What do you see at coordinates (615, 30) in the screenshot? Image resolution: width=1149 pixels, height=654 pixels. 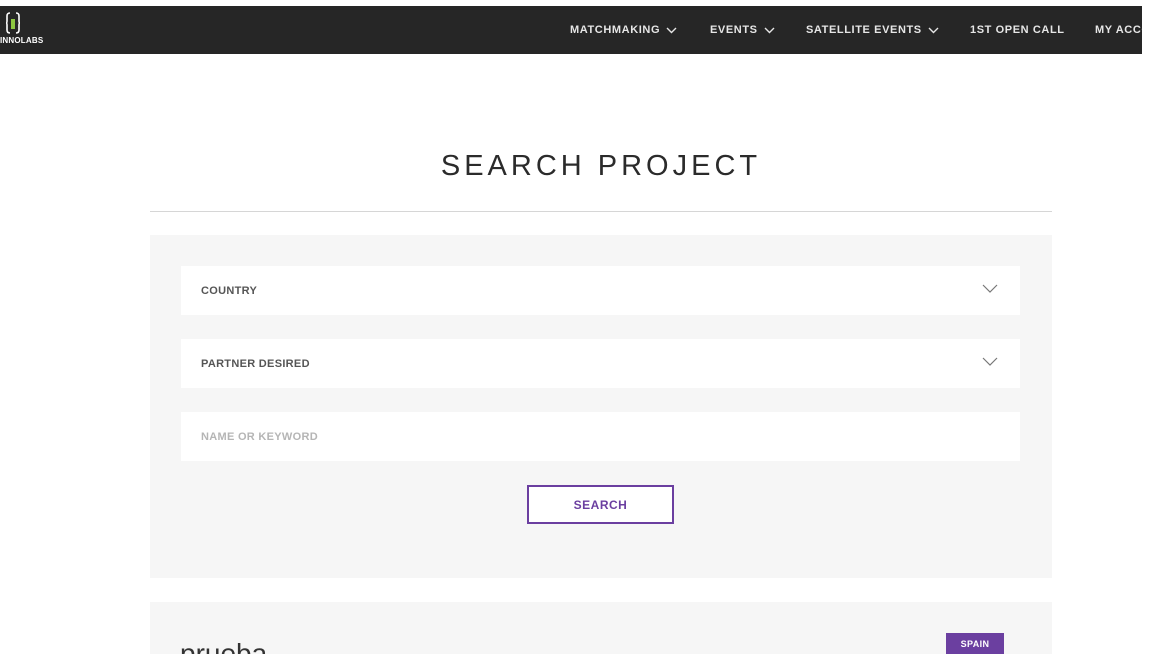 I see `nav-item-label: MATCHMAKING` at bounding box center [615, 30].